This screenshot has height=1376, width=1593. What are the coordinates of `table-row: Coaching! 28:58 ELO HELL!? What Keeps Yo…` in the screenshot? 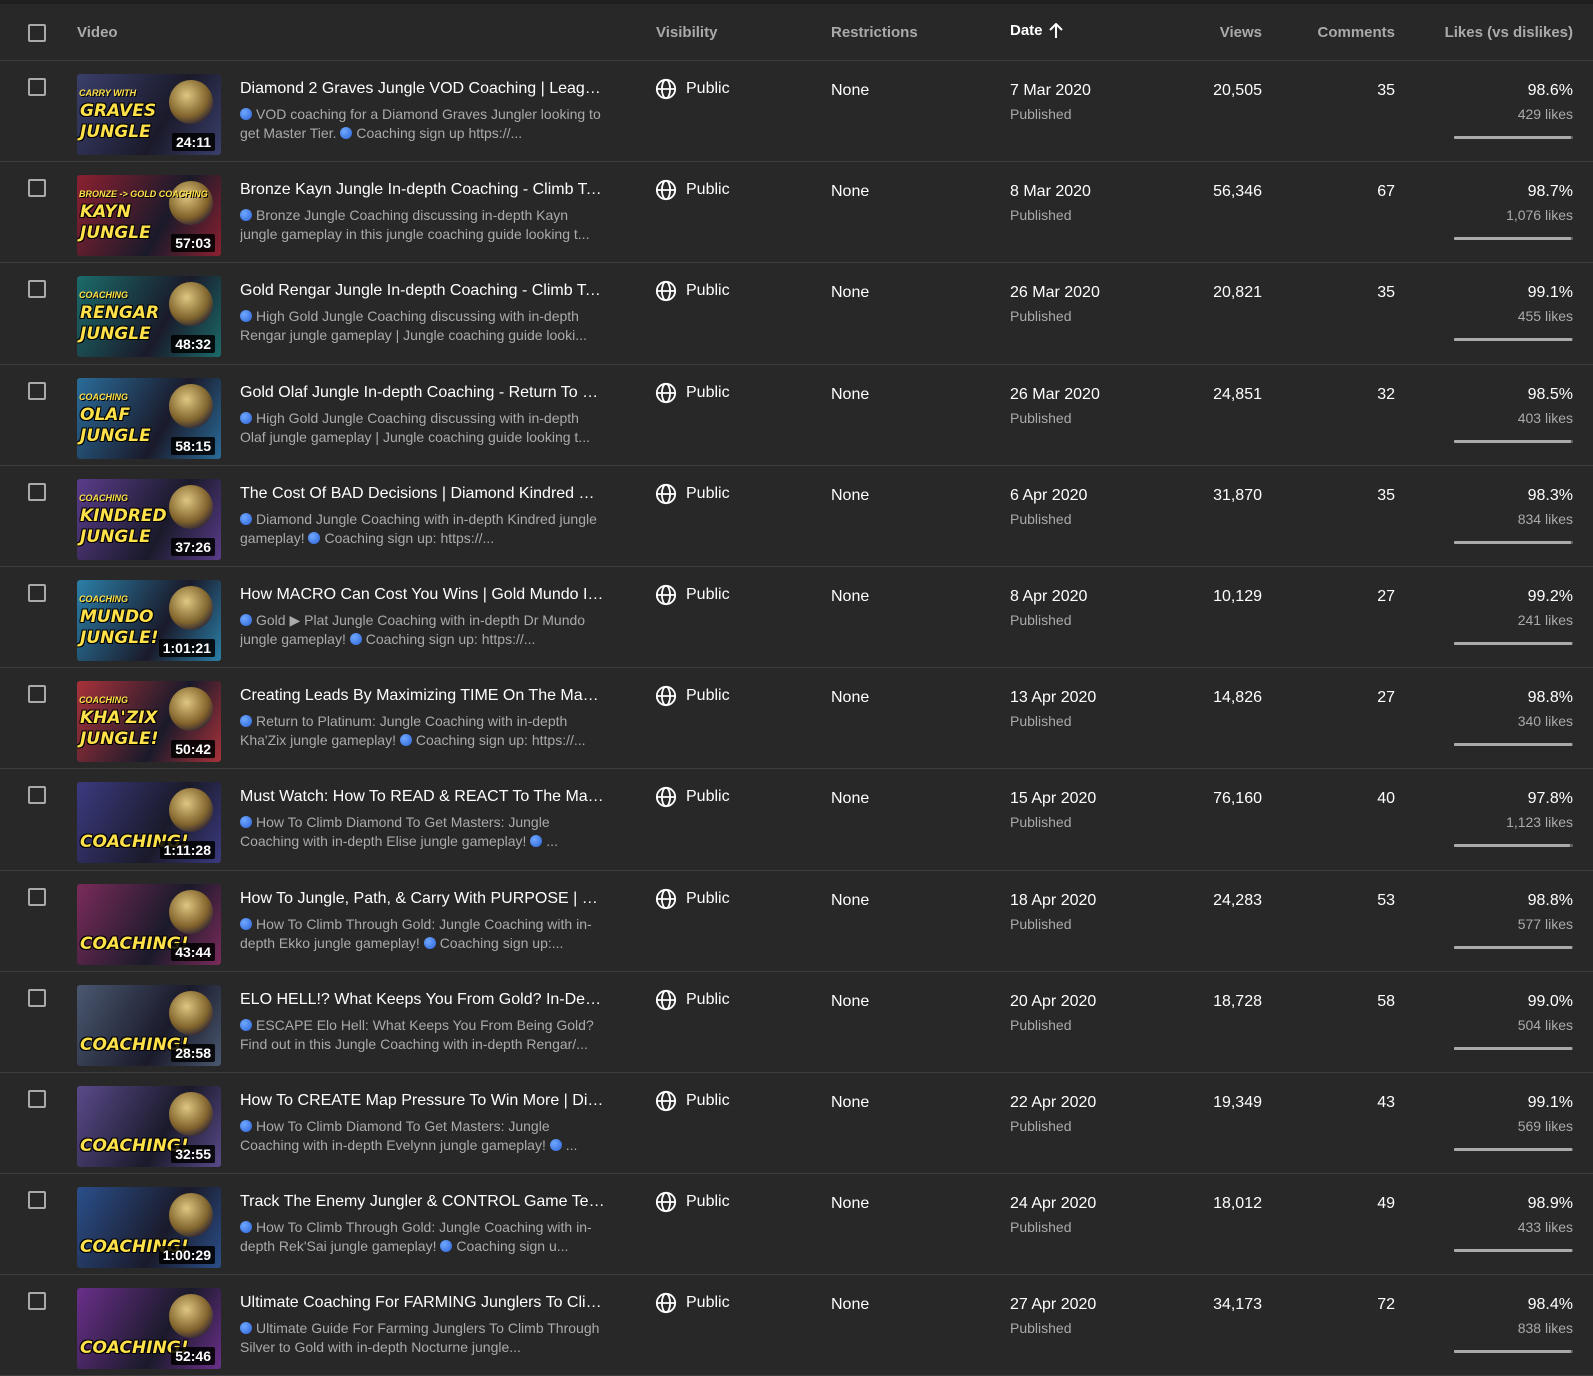 It's located at (796, 1022).